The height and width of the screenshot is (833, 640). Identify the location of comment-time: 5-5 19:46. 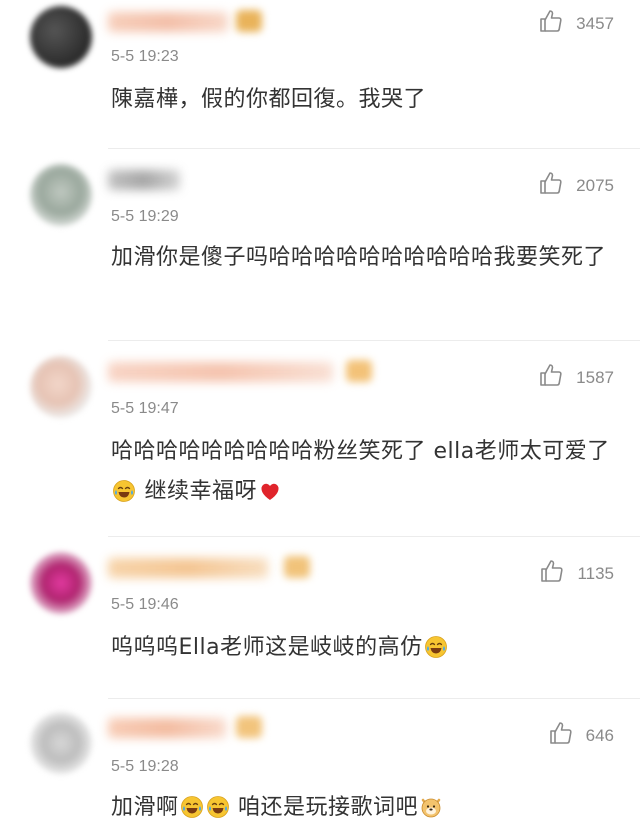
(145, 604).